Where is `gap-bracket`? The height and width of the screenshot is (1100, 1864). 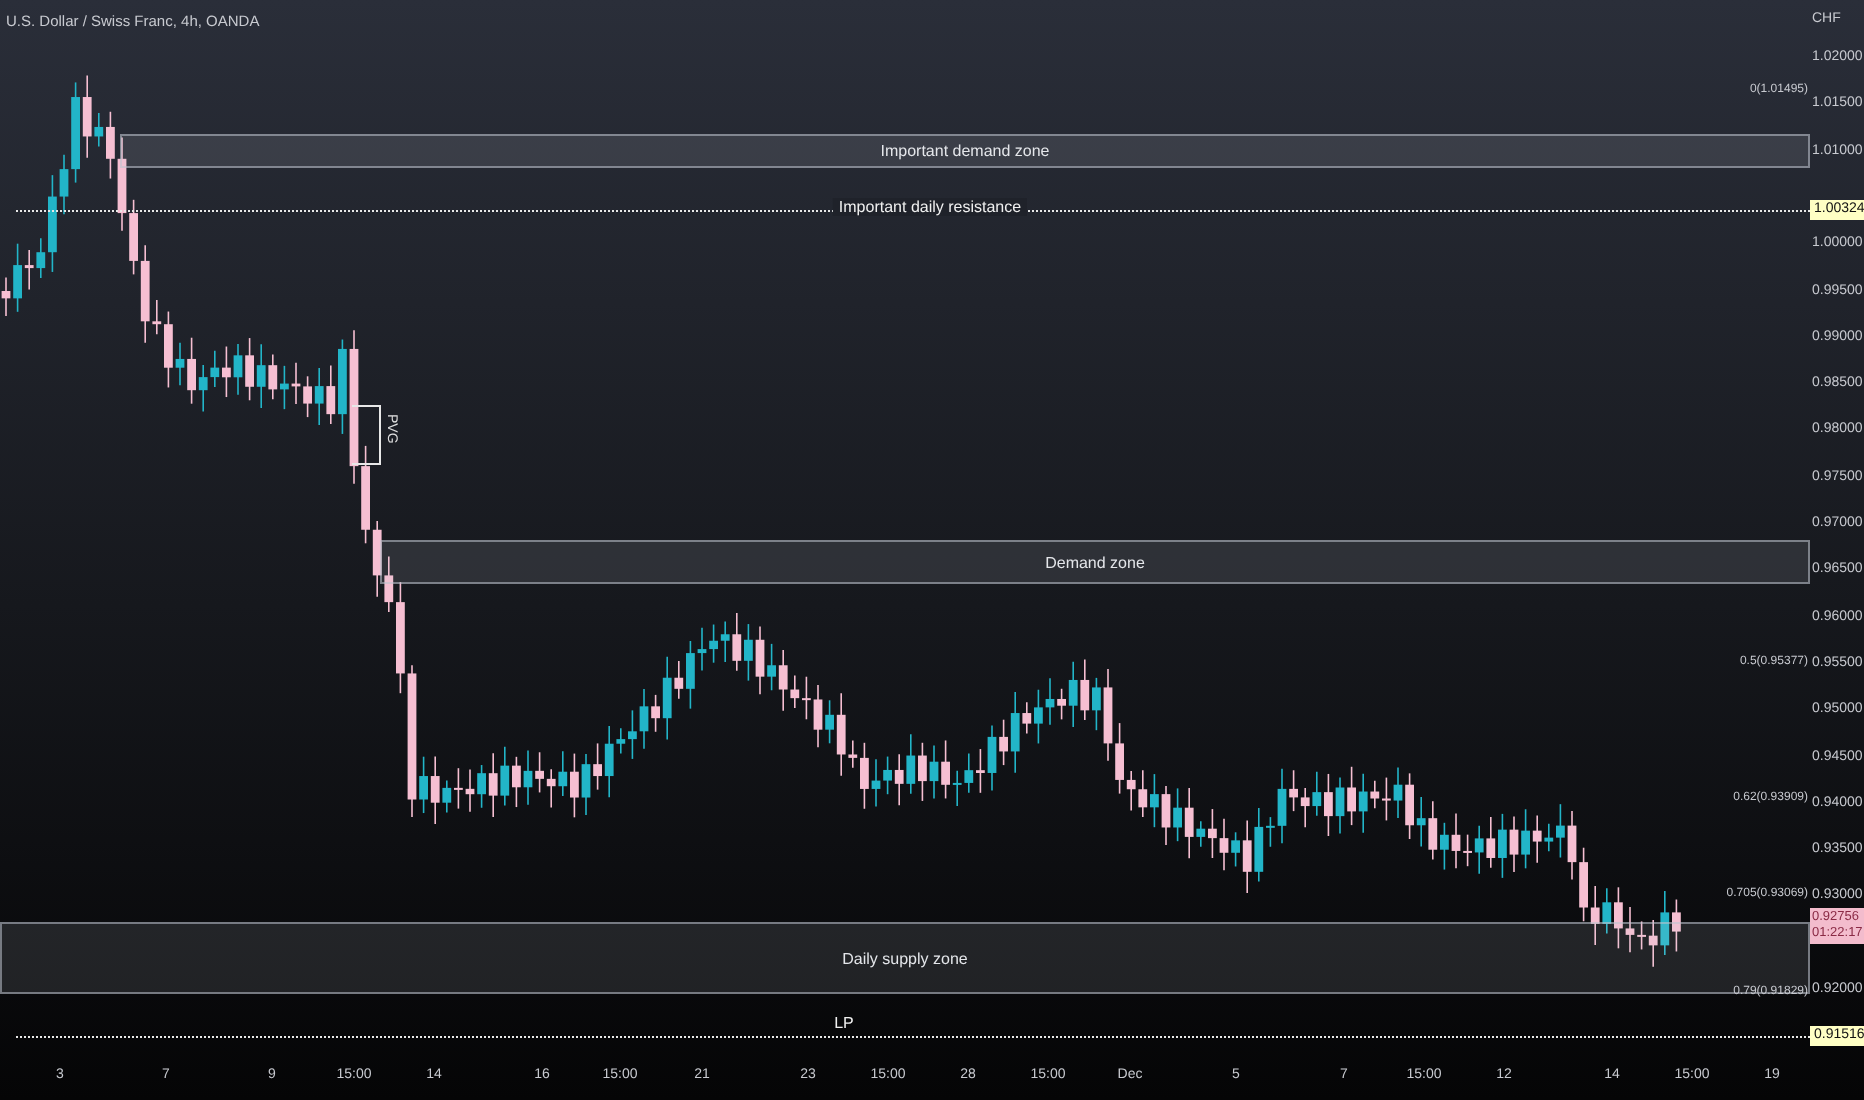
gap-bracket is located at coordinates (366, 435).